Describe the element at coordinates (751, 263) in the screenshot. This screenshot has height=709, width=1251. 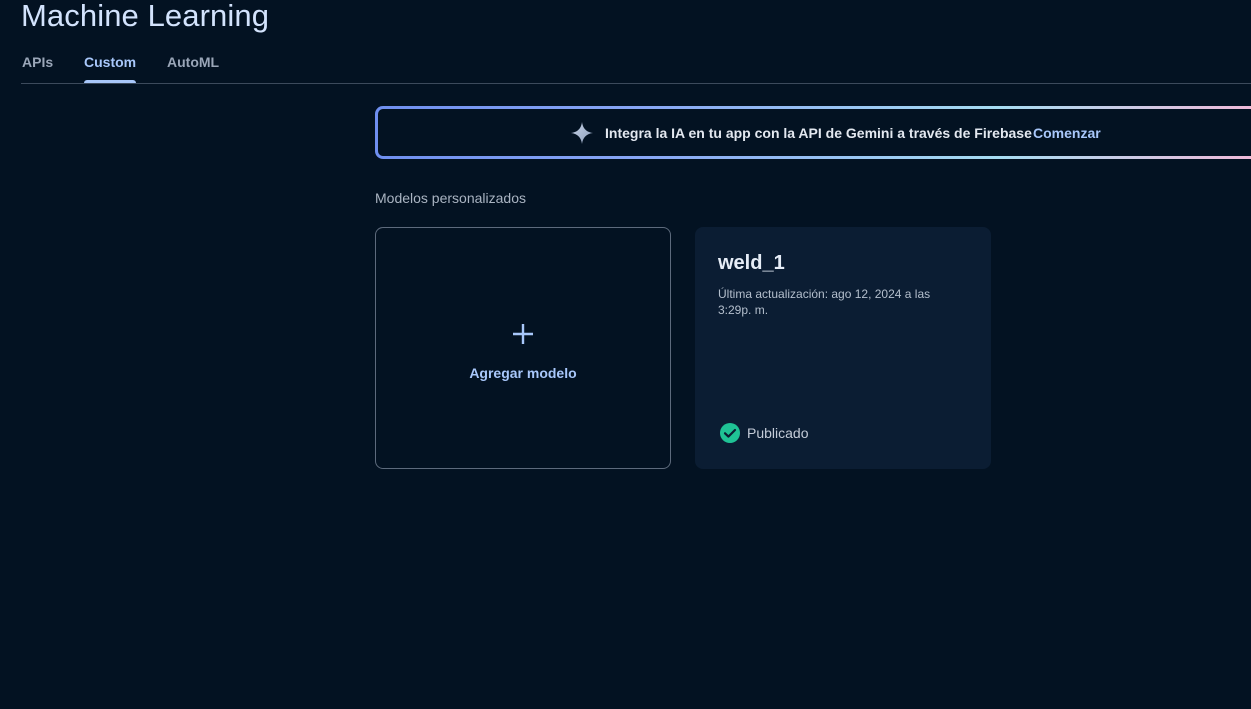
I see `model-name: weld_1` at that location.